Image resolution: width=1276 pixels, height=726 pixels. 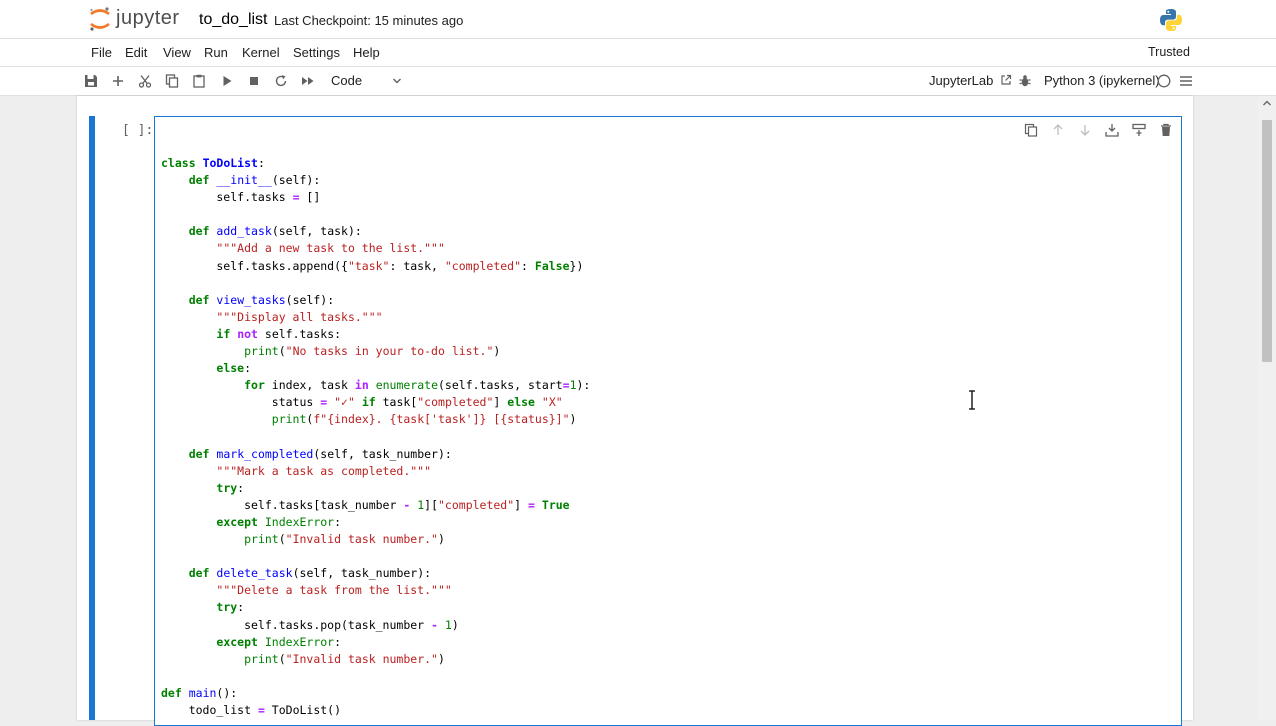 I want to click on trusted-indicator: Trusted, so click(x=1169, y=52).